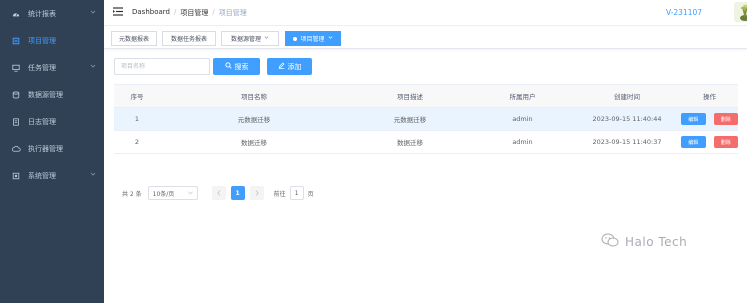 The image size is (747, 303). I want to click on page-number-current: 1, so click(237, 193).